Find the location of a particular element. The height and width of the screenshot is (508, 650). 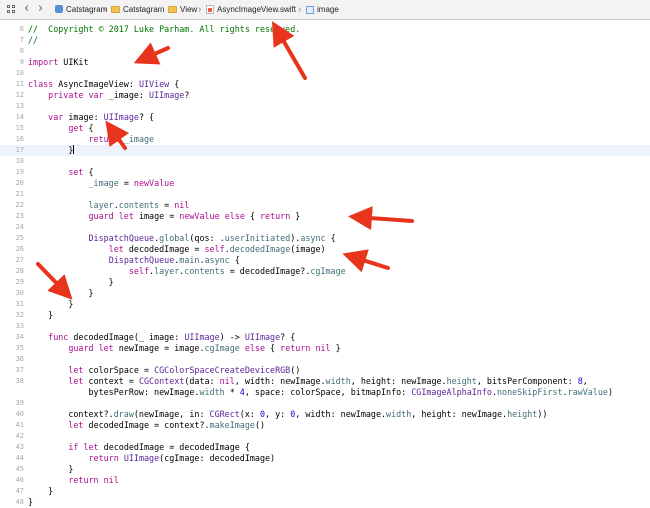

code-line: 33 is located at coordinates (325, 326).